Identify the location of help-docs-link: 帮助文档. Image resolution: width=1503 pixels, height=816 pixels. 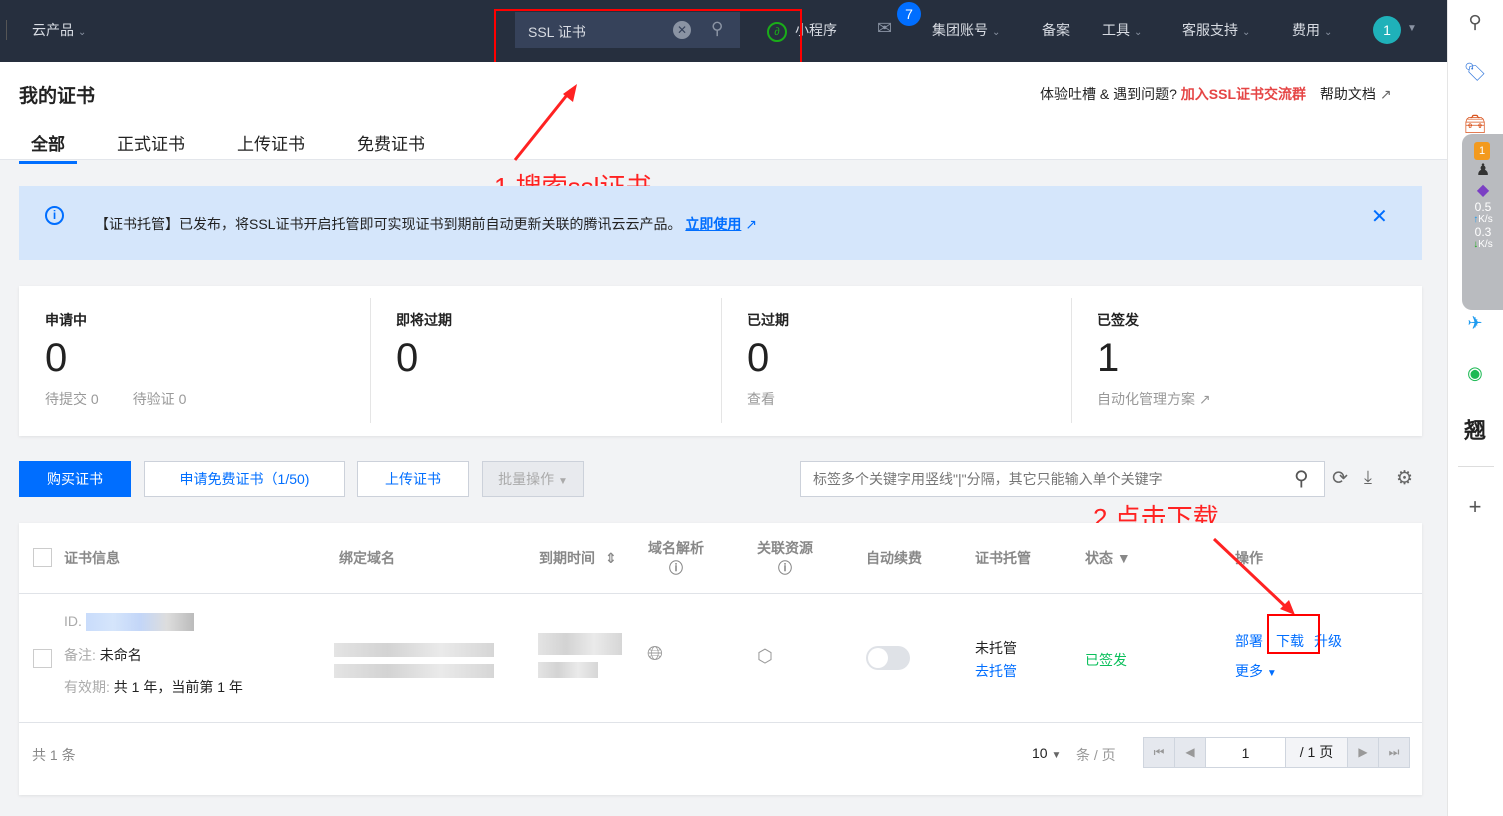
(1348, 94).